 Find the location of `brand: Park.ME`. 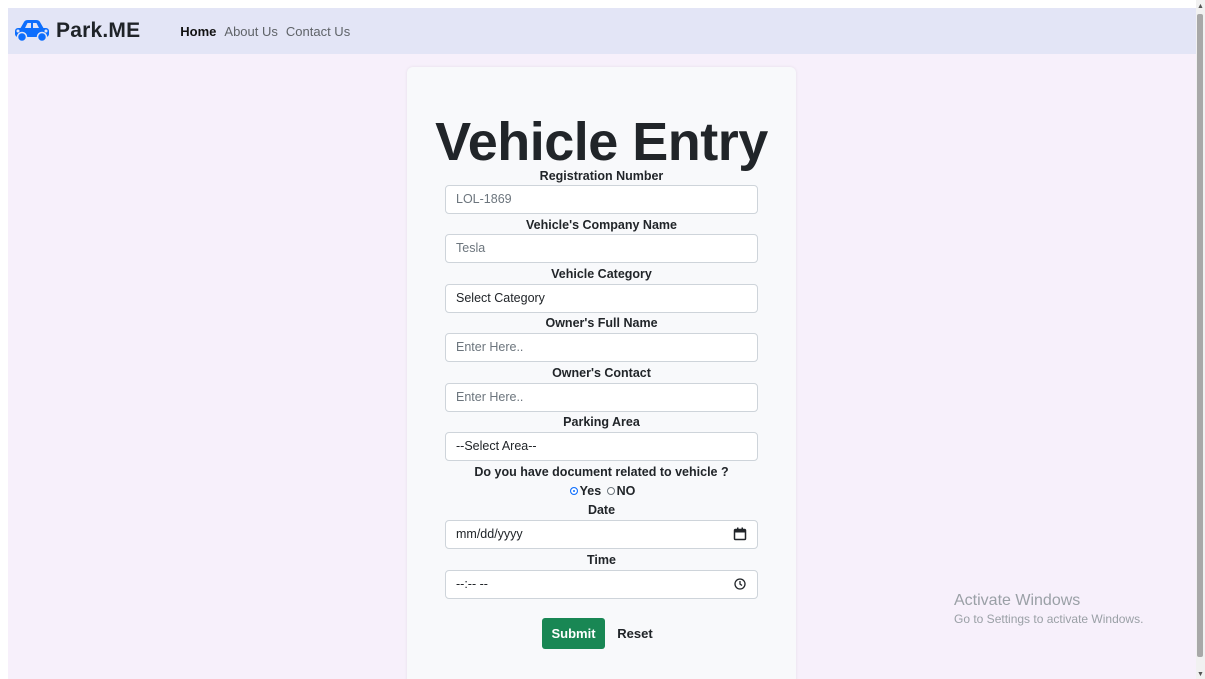

brand: Park.ME is located at coordinates (77, 31).